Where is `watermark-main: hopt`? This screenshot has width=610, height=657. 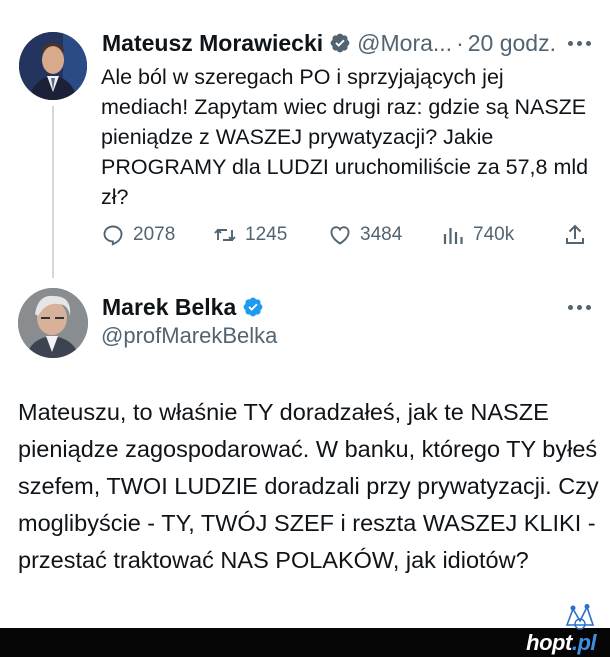 watermark-main: hopt is located at coordinates (549, 642).